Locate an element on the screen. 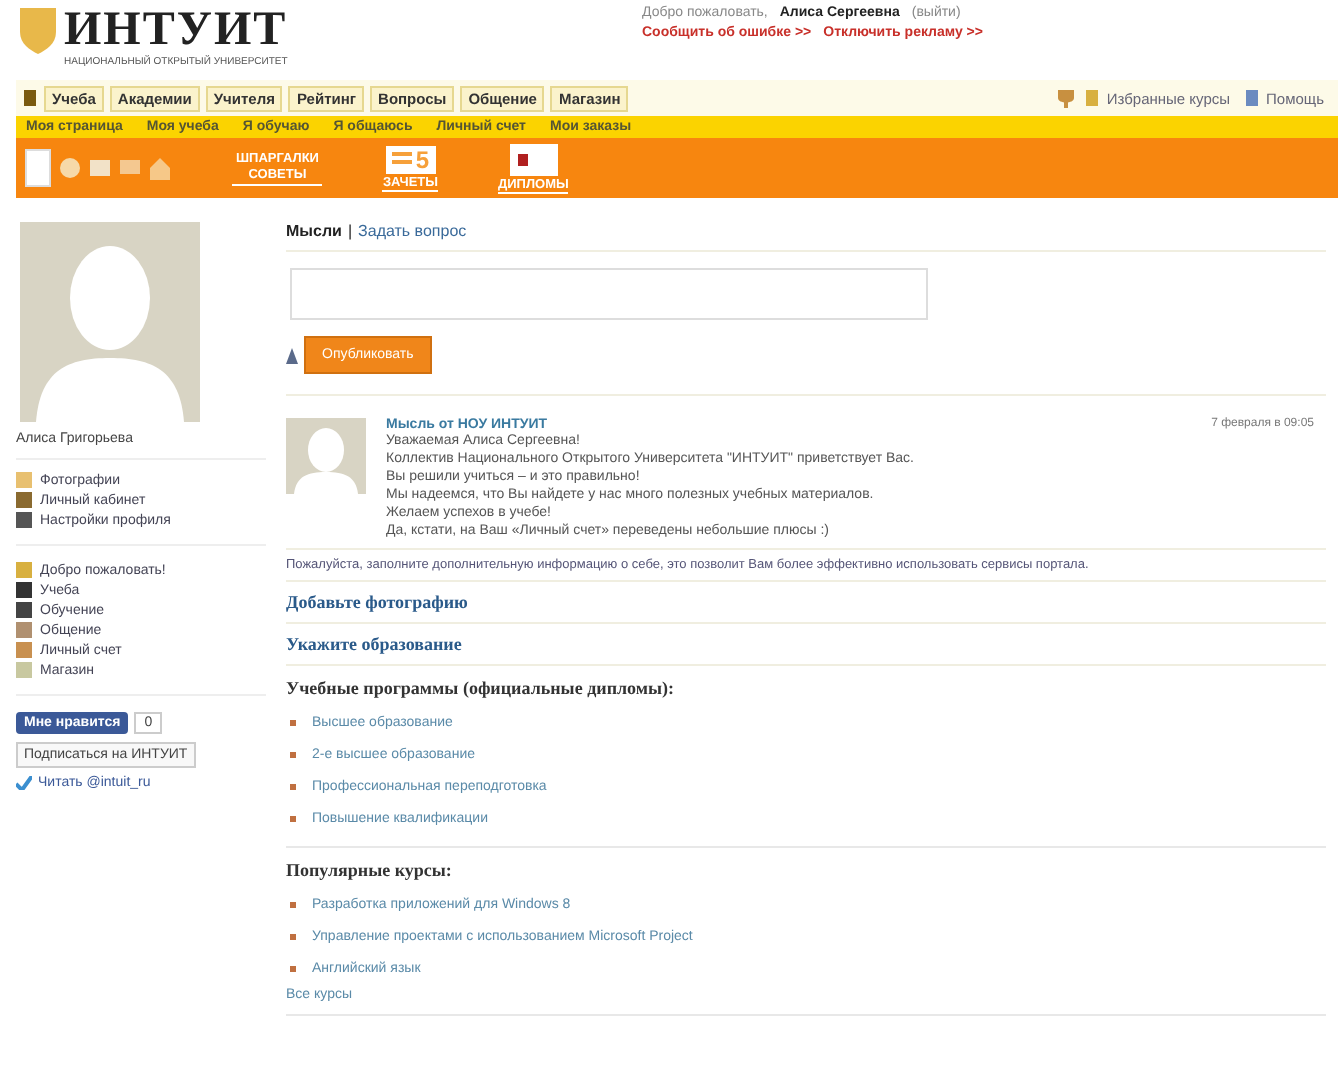  diploma-icon is located at coordinates (533, 159).